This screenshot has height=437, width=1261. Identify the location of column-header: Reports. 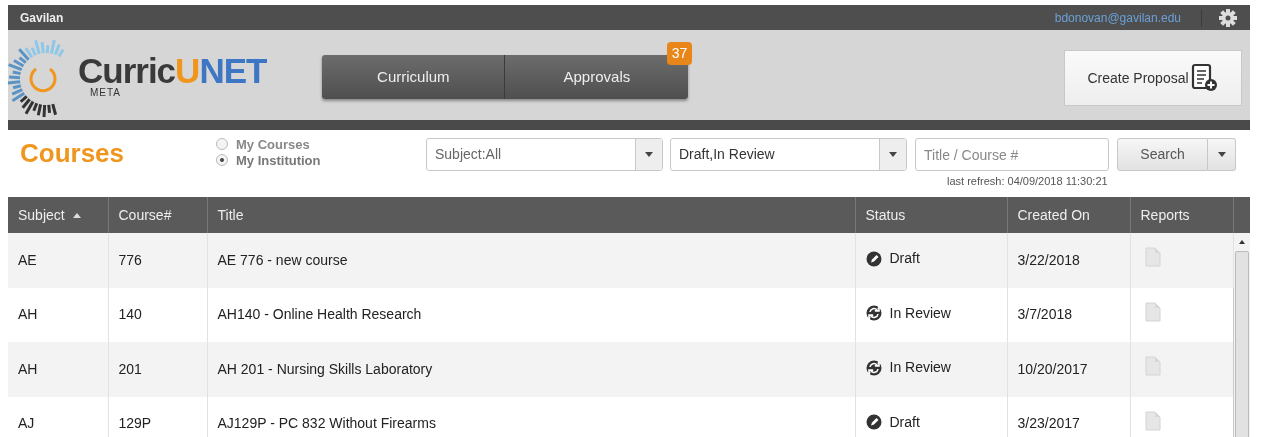
(1181, 215).